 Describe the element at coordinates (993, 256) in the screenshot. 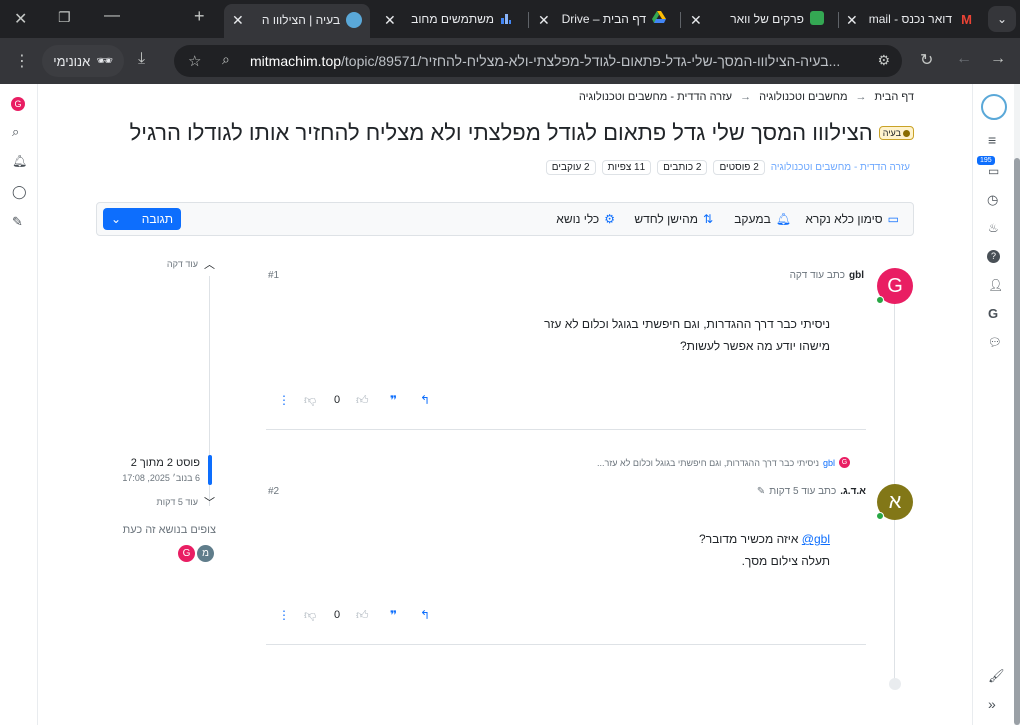

I see `help-icon: ?` at that location.